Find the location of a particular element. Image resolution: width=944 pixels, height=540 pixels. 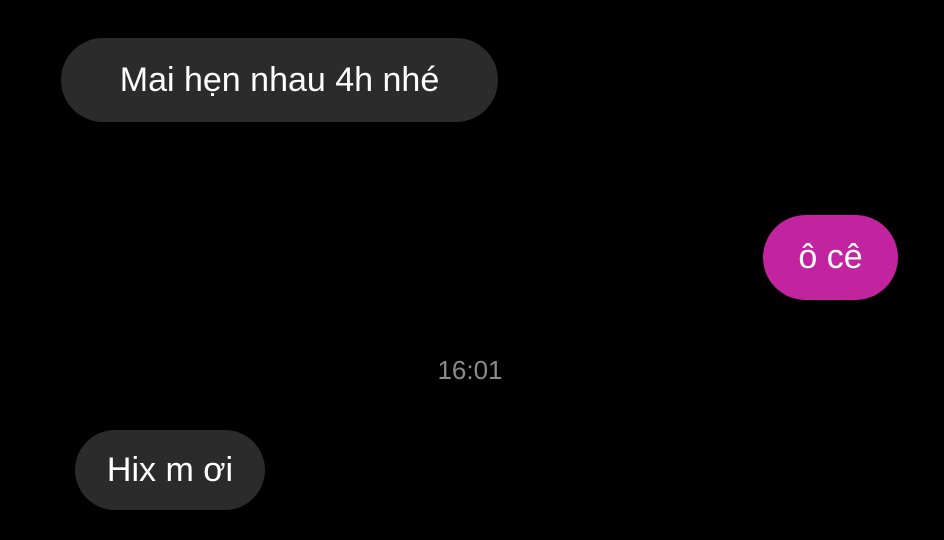

message-text: Mai hẹn nhau 4h nhé is located at coordinates (279, 79).